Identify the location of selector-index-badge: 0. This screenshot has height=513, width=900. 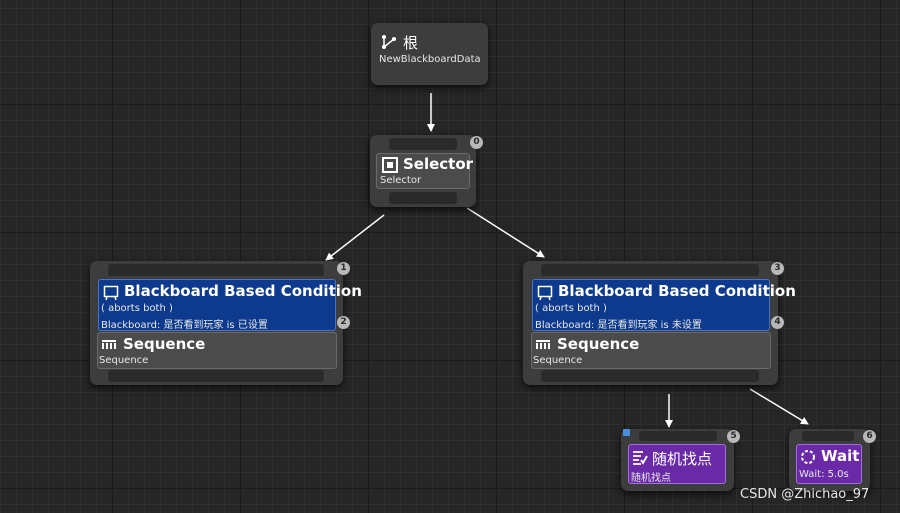
(476, 142).